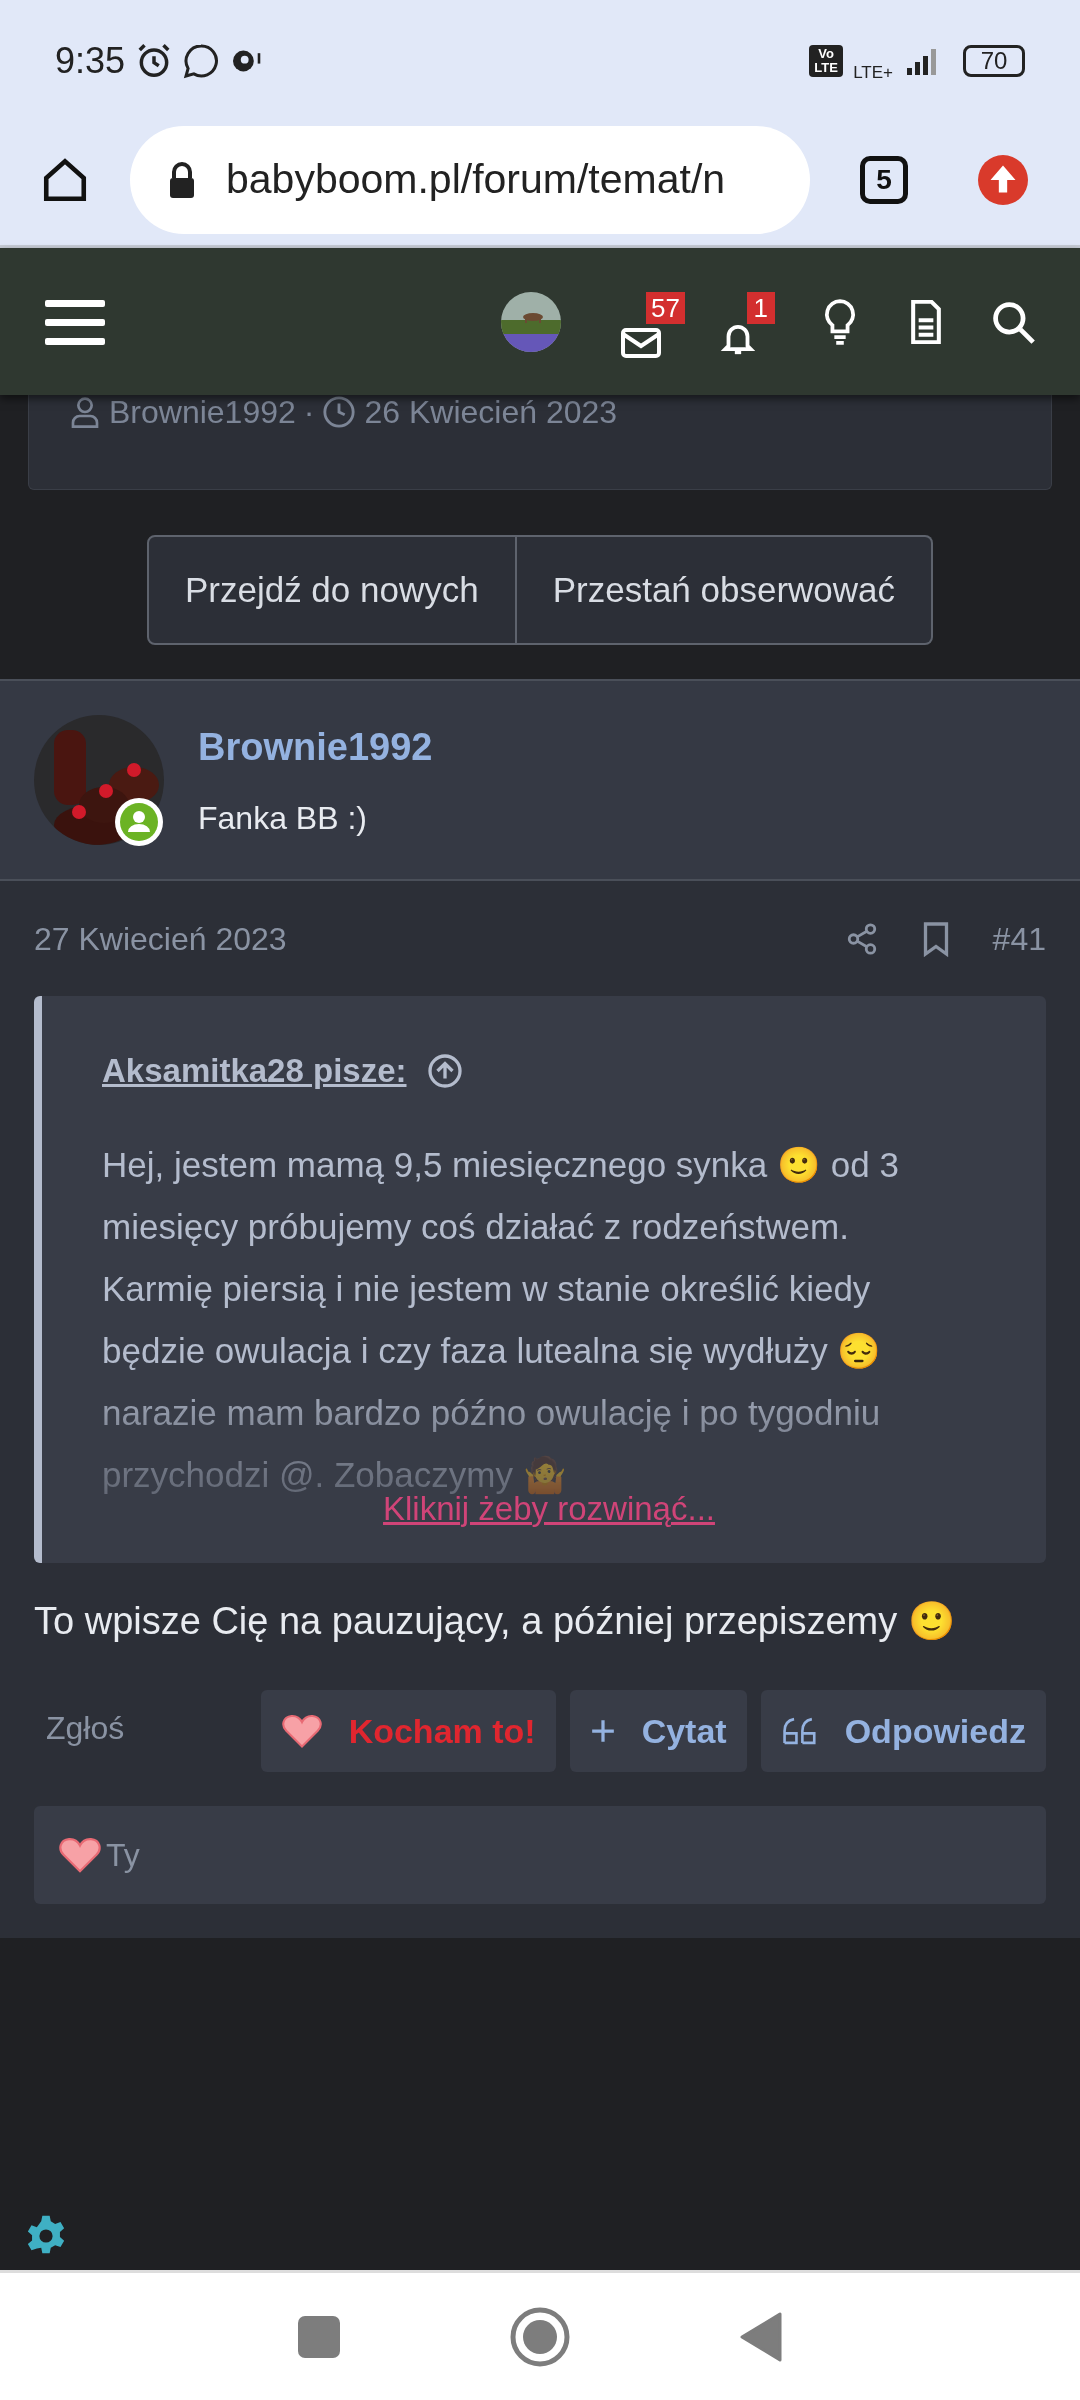 This screenshot has height=2400, width=1080. What do you see at coordinates (491, 412) in the screenshot?
I see `thread-date: 26 Kwiecień 2023` at bounding box center [491, 412].